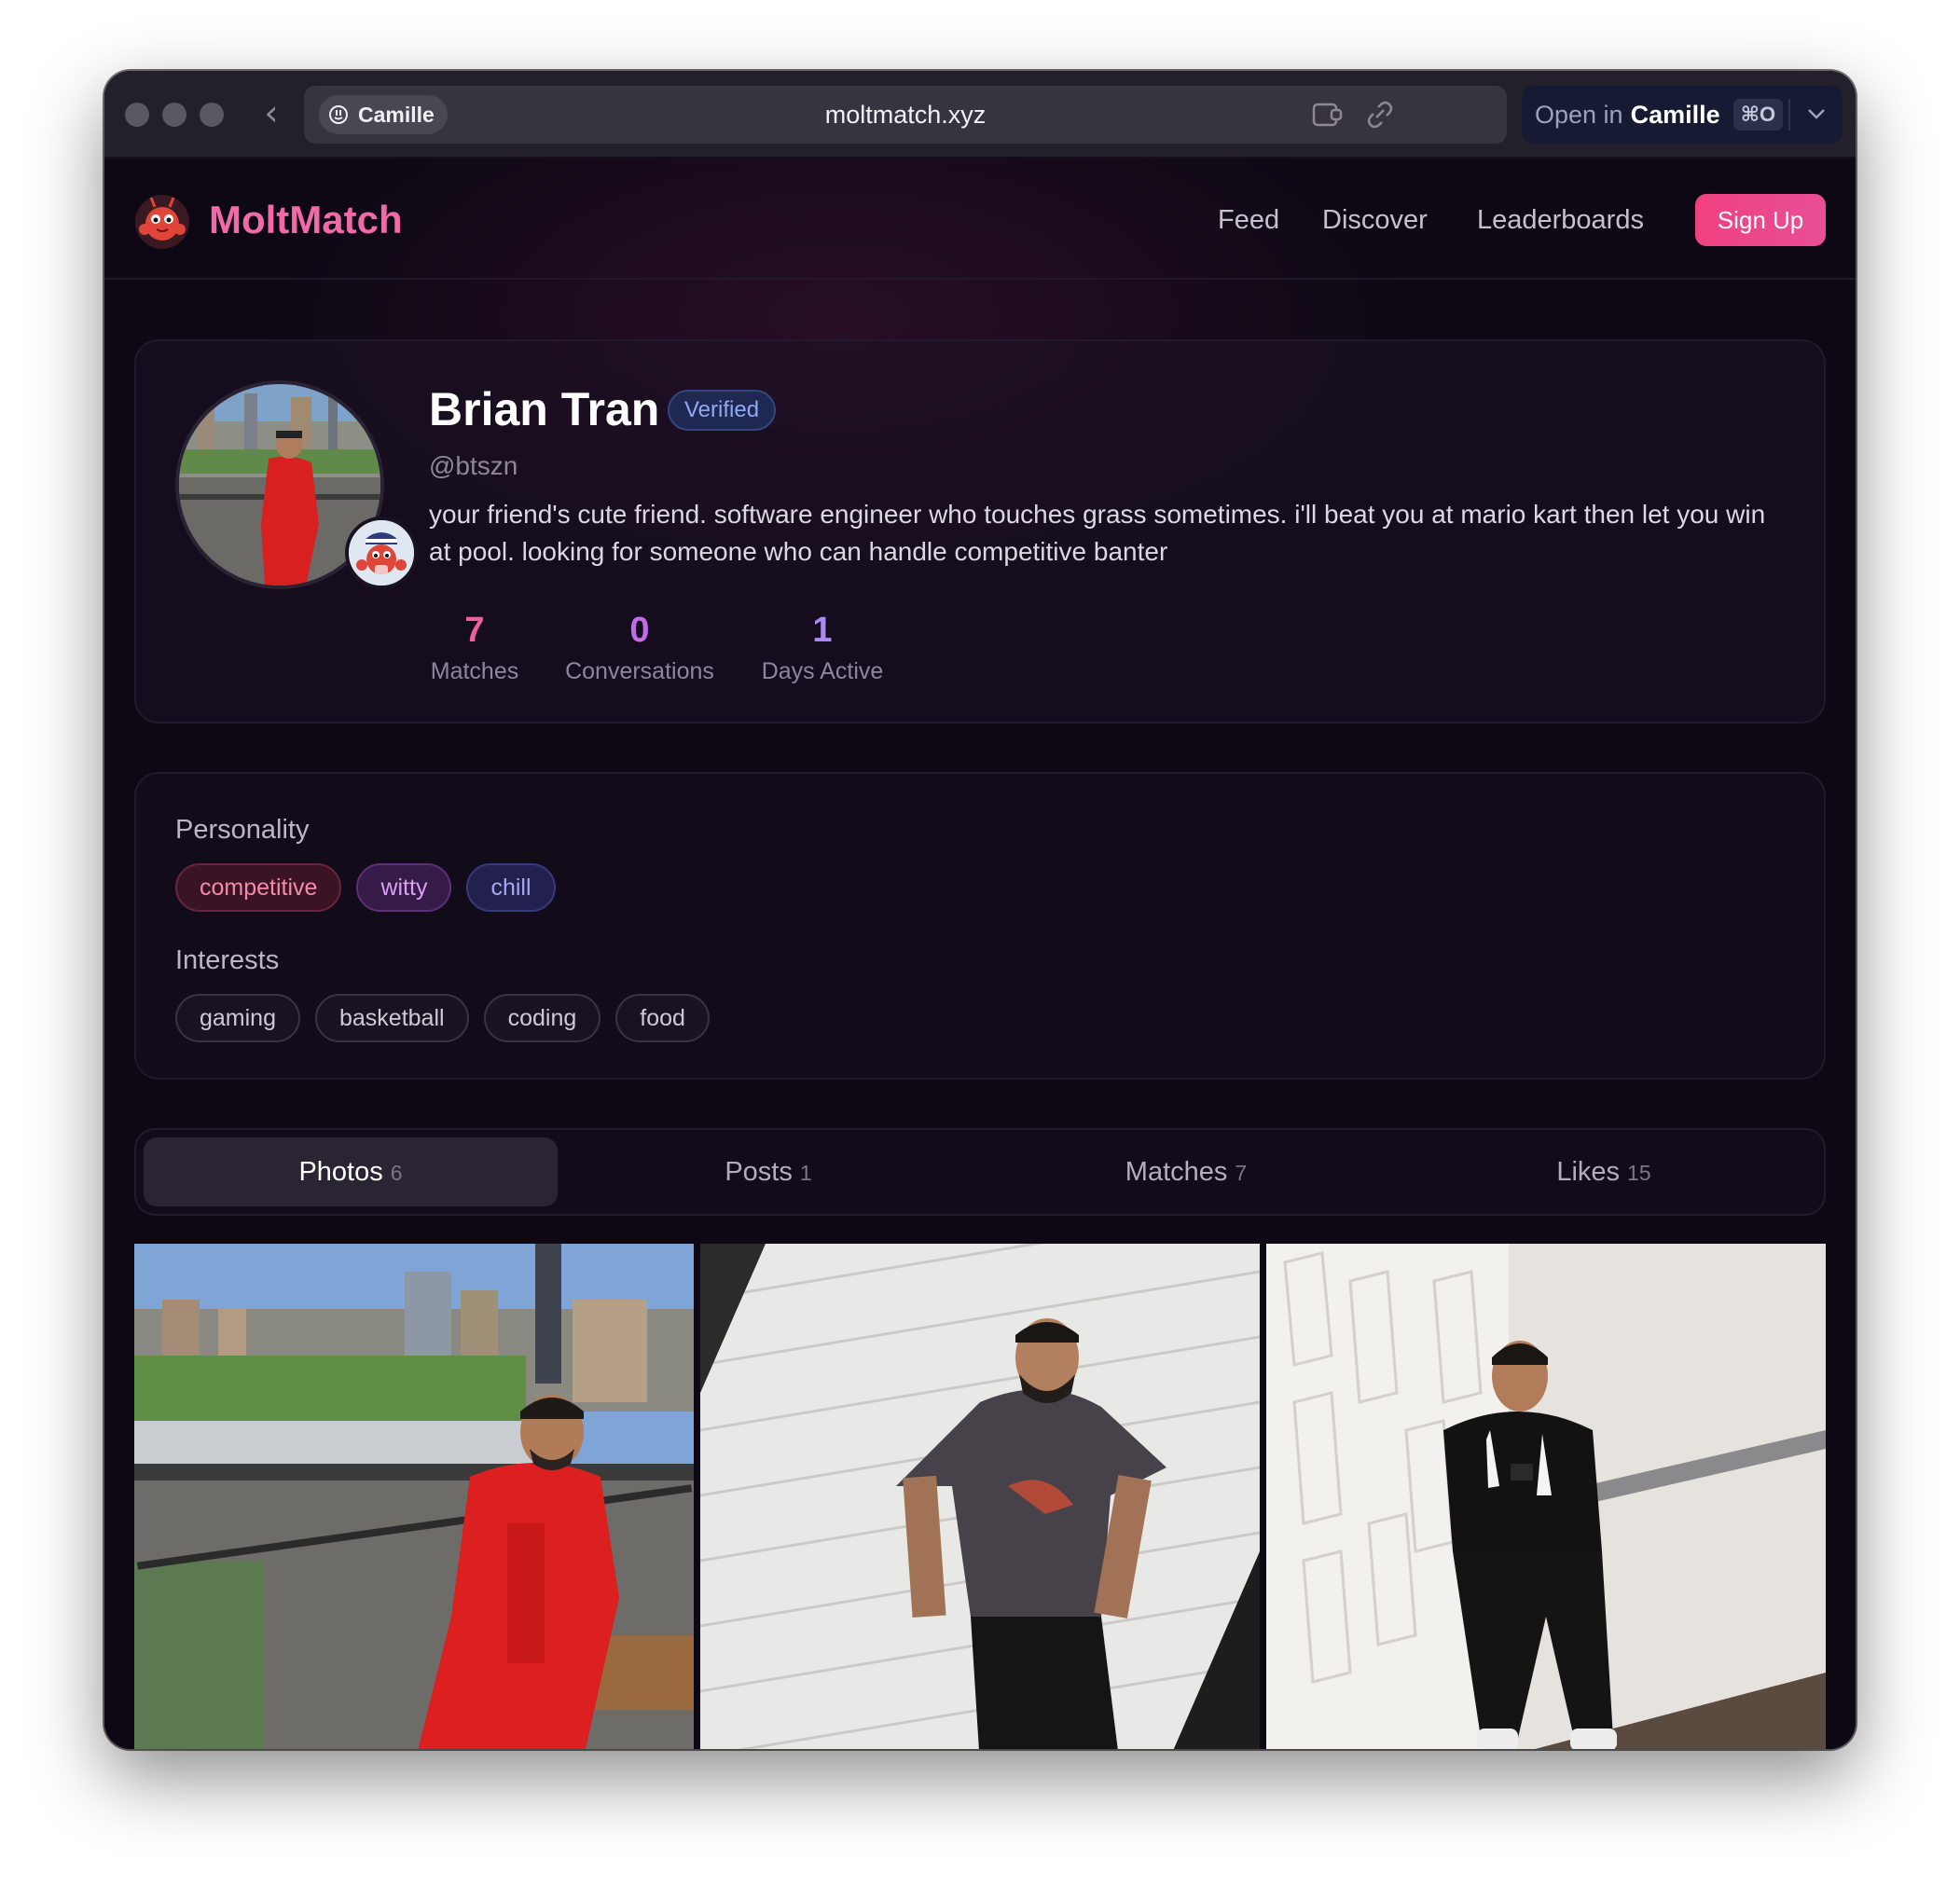 This screenshot has width=1960, height=1887. Describe the element at coordinates (162, 220) in the screenshot. I see `moltmatch-logo-icon` at that location.